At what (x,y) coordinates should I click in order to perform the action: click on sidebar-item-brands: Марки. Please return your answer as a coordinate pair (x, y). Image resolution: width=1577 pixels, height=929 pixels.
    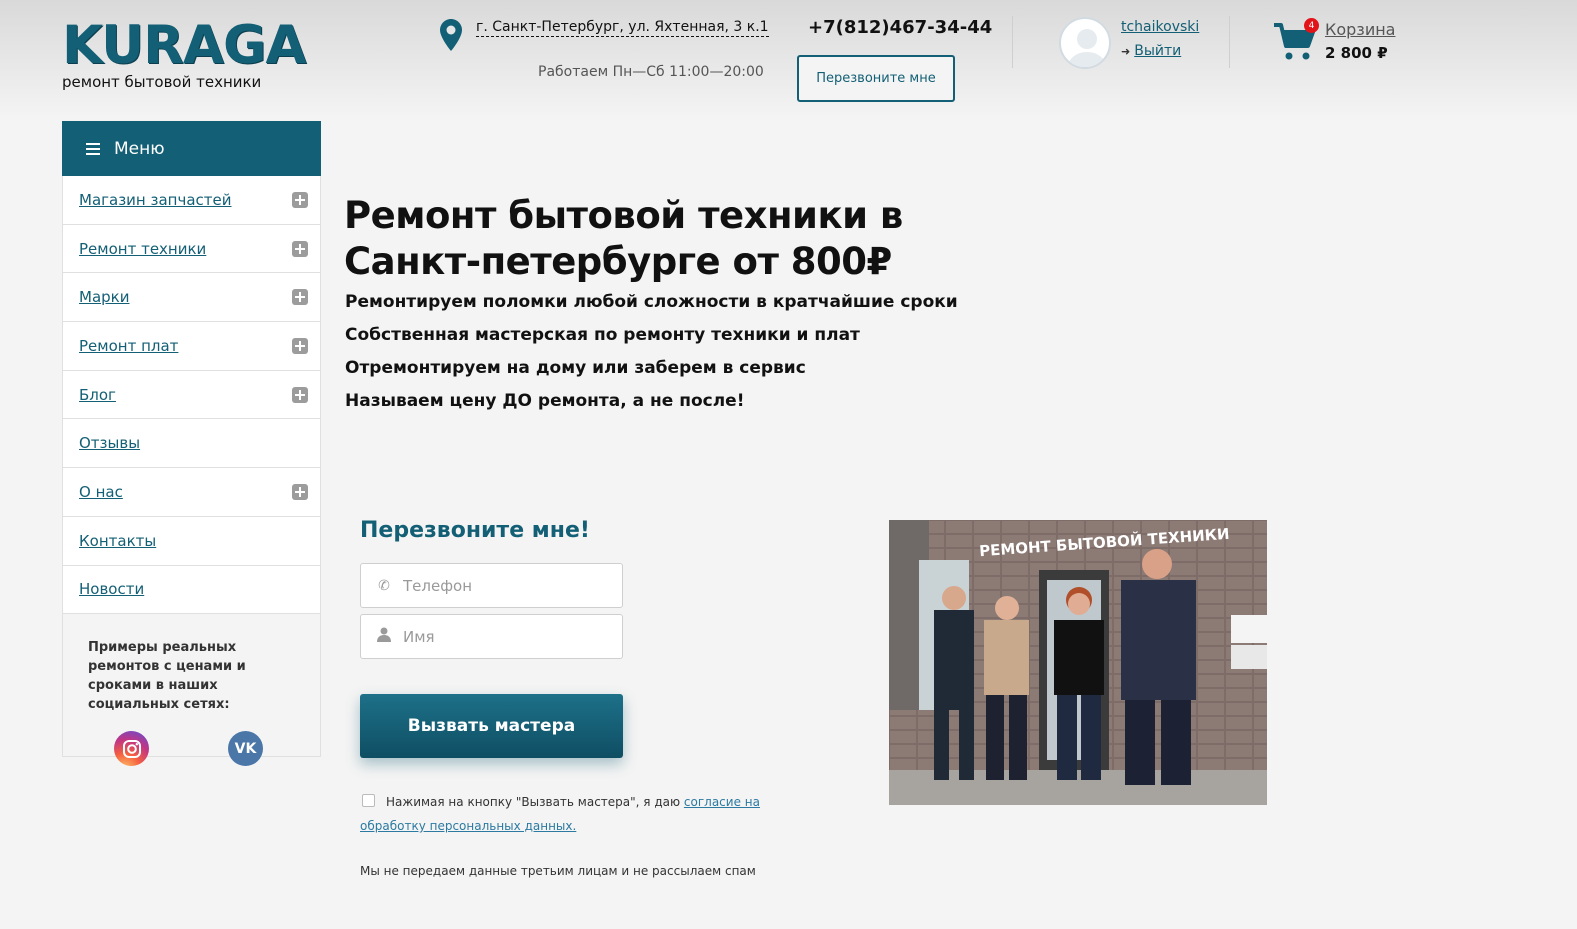
    Looking at the image, I should click on (191, 298).